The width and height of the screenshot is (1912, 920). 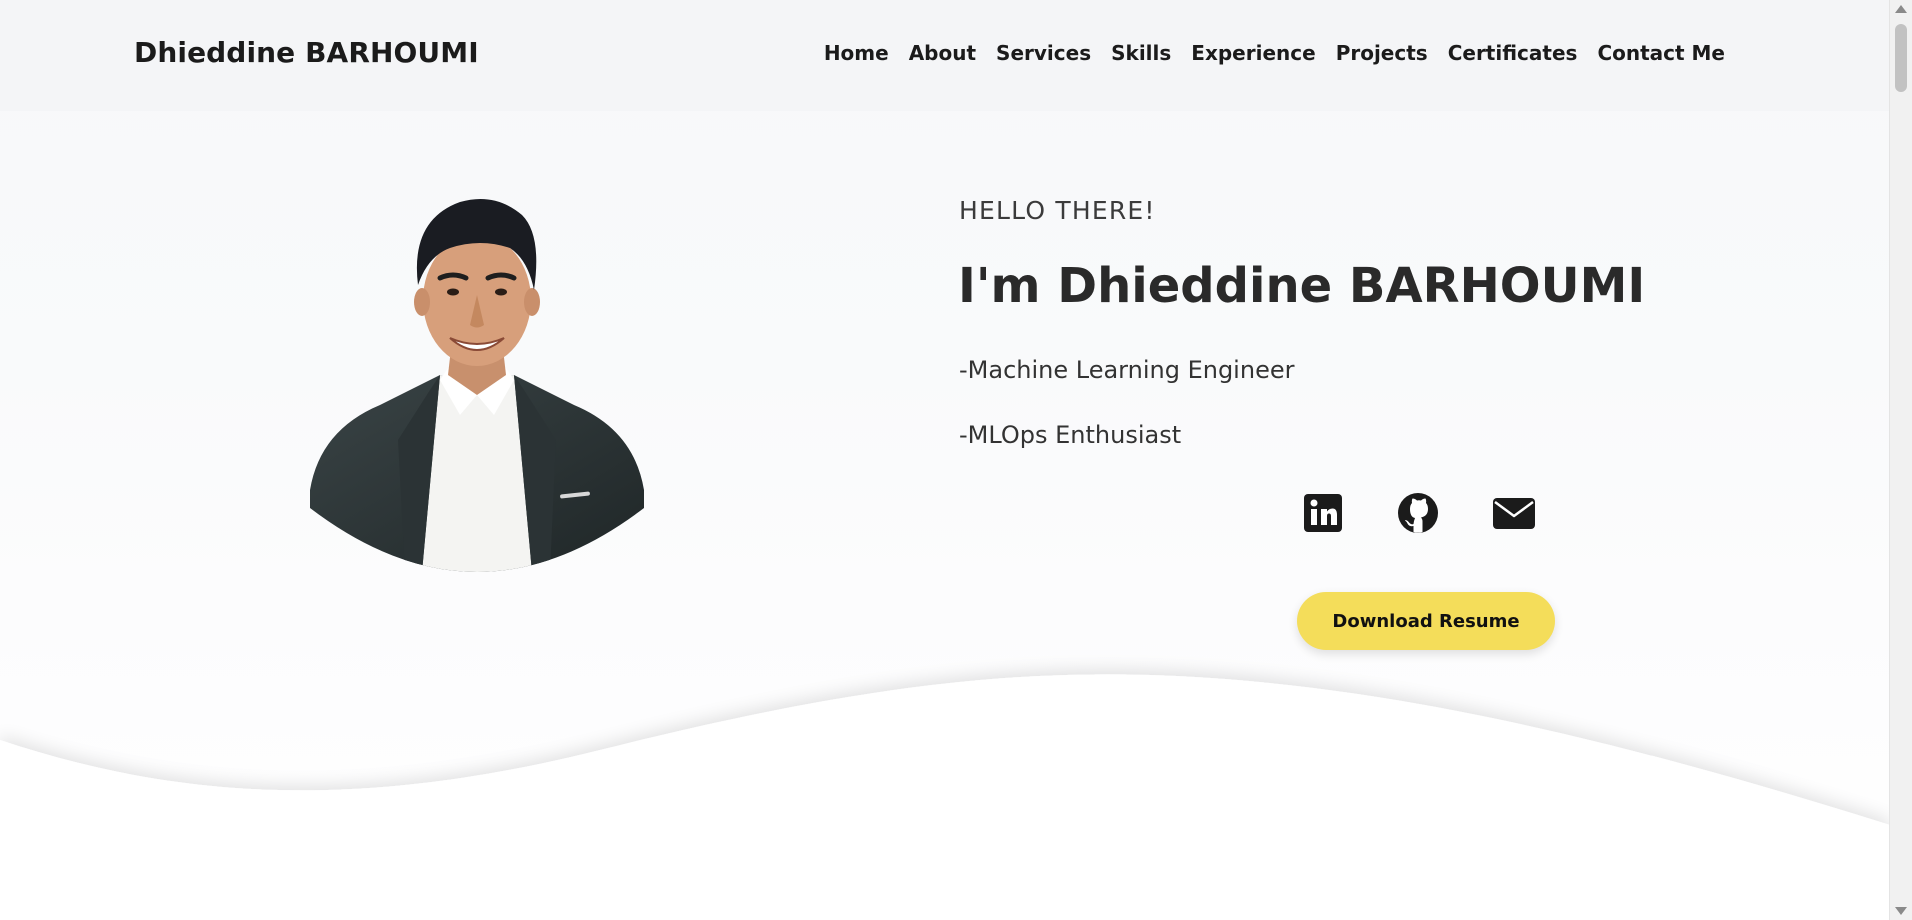 I want to click on nav-link-about: About, so click(x=942, y=53).